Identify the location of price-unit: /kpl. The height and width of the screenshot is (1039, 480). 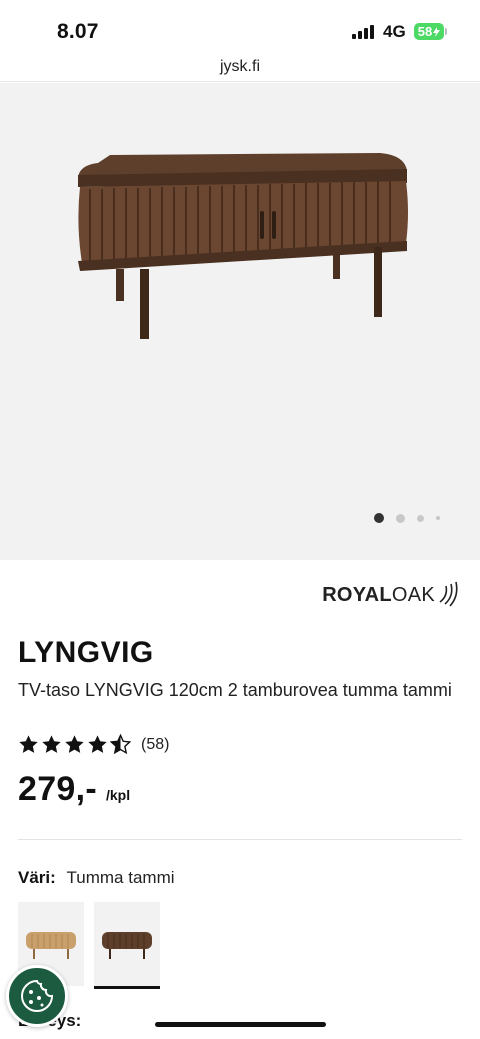
(118, 795).